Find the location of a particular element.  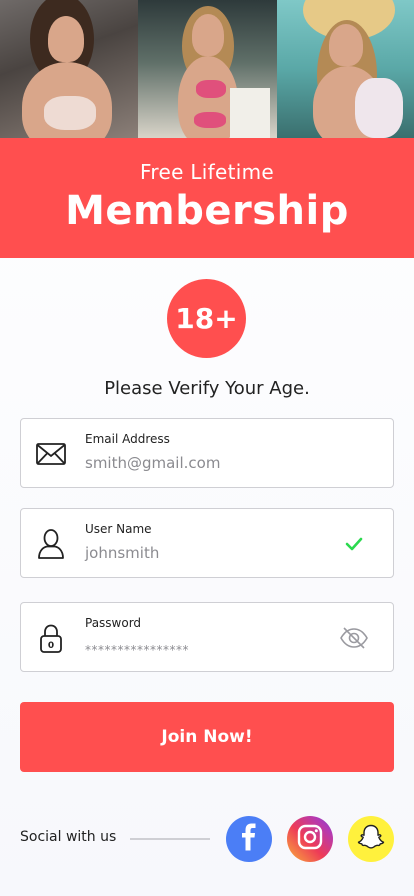

snapchat-button is located at coordinates (371, 839).